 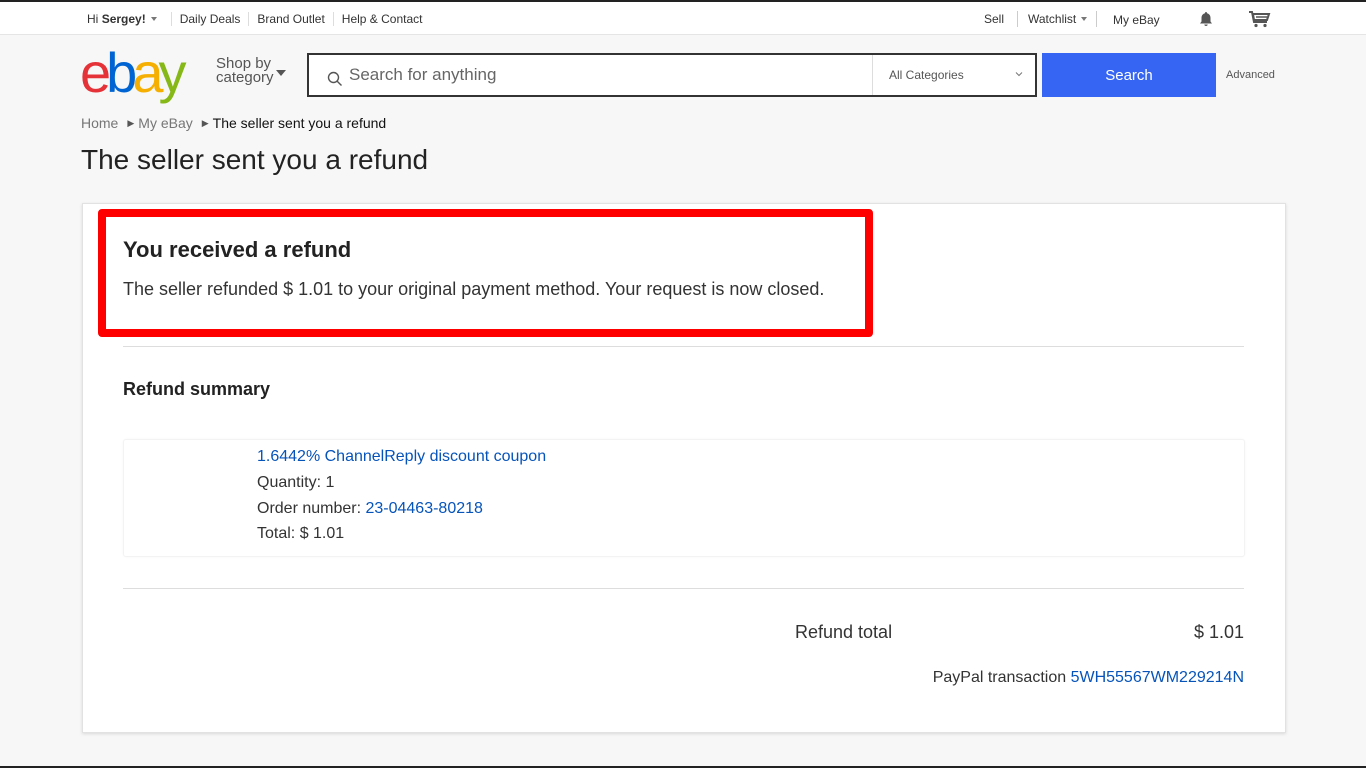 What do you see at coordinates (299, 123) in the screenshot?
I see `breadcrumb-current: The seller sent you a refund` at bounding box center [299, 123].